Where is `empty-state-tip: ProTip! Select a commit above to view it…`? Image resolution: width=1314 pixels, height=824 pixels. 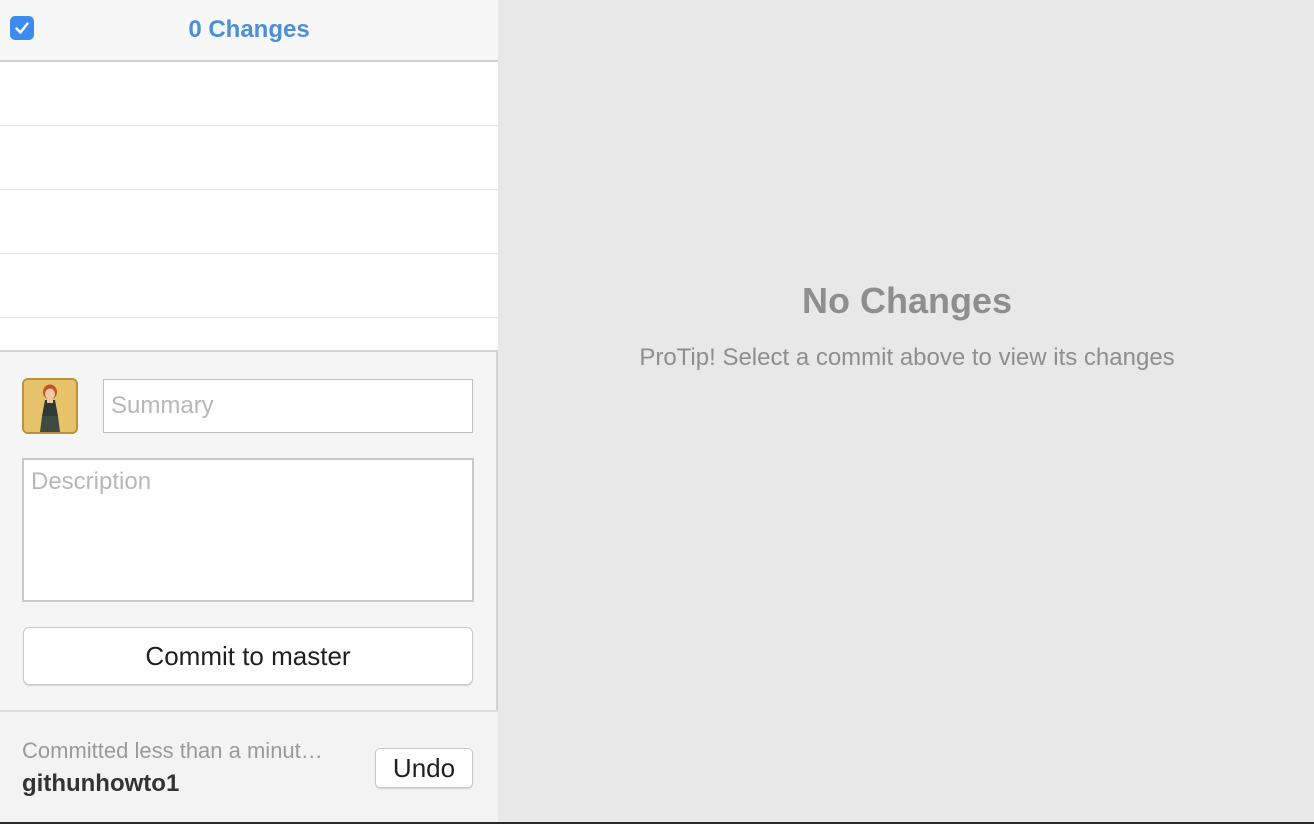 empty-state-tip: ProTip! Select a commit above to view it… is located at coordinates (907, 357).